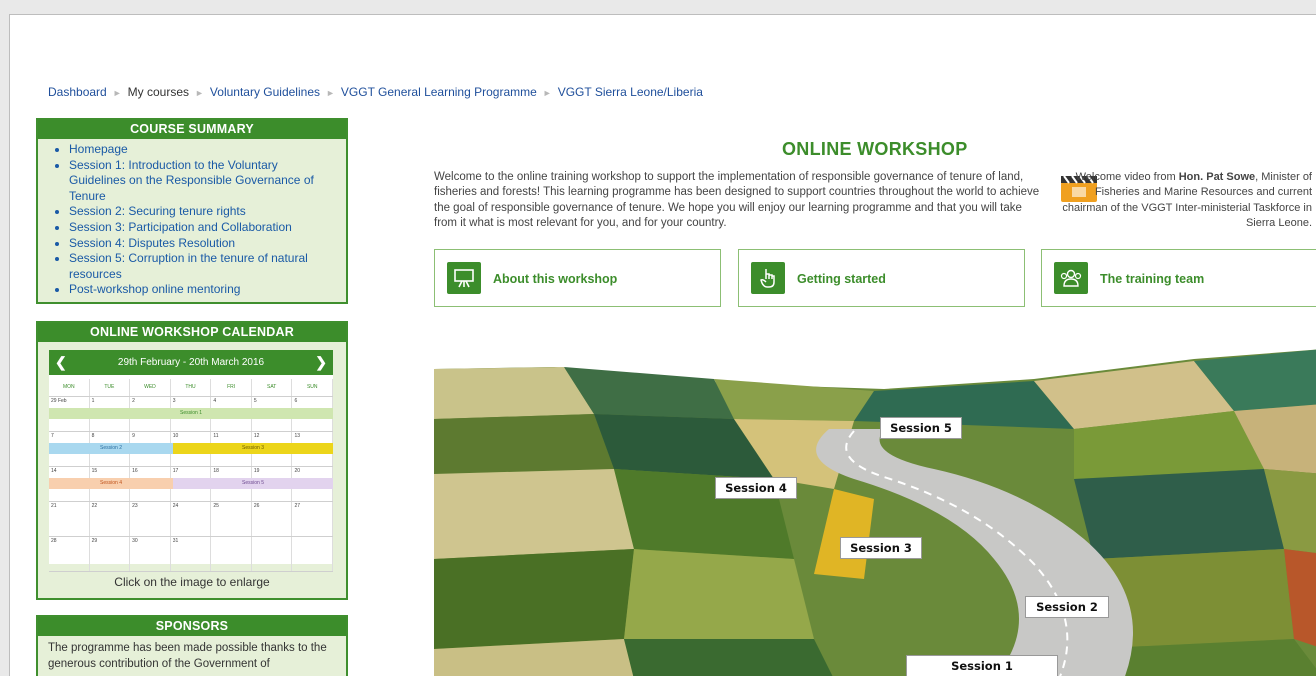 This screenshot has width=1316, height=676. I want to click on calendar-day-cell: 29, so click(110, 554).